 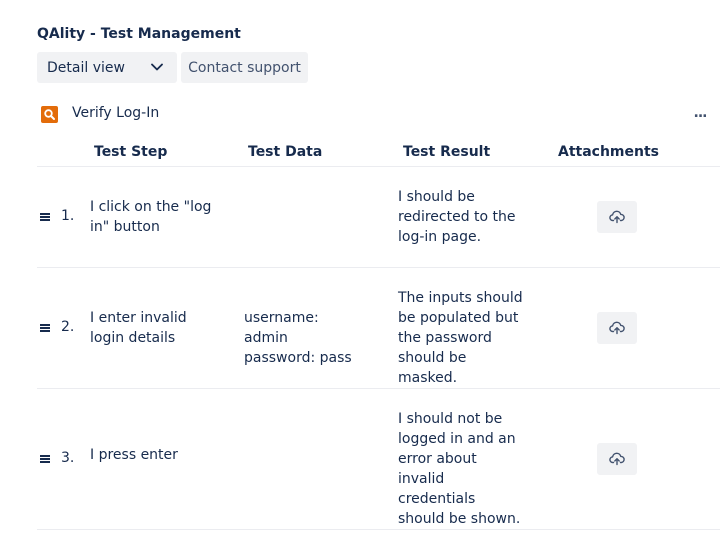 What do you see at coordinates (68, 327) in the screenshot?
I see `step-number: 2.` at bounding box center [68, 327].